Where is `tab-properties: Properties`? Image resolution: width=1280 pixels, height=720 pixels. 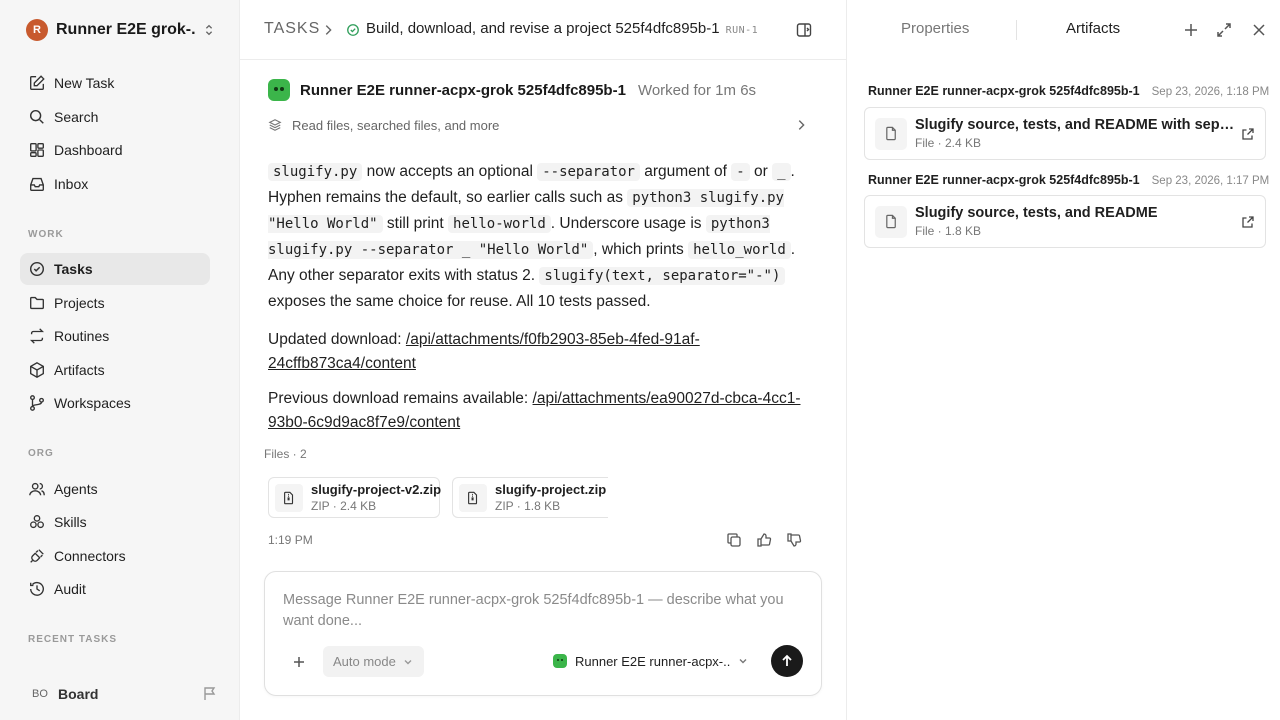
tab-properties: Properties is located at coordinates (935, 28).